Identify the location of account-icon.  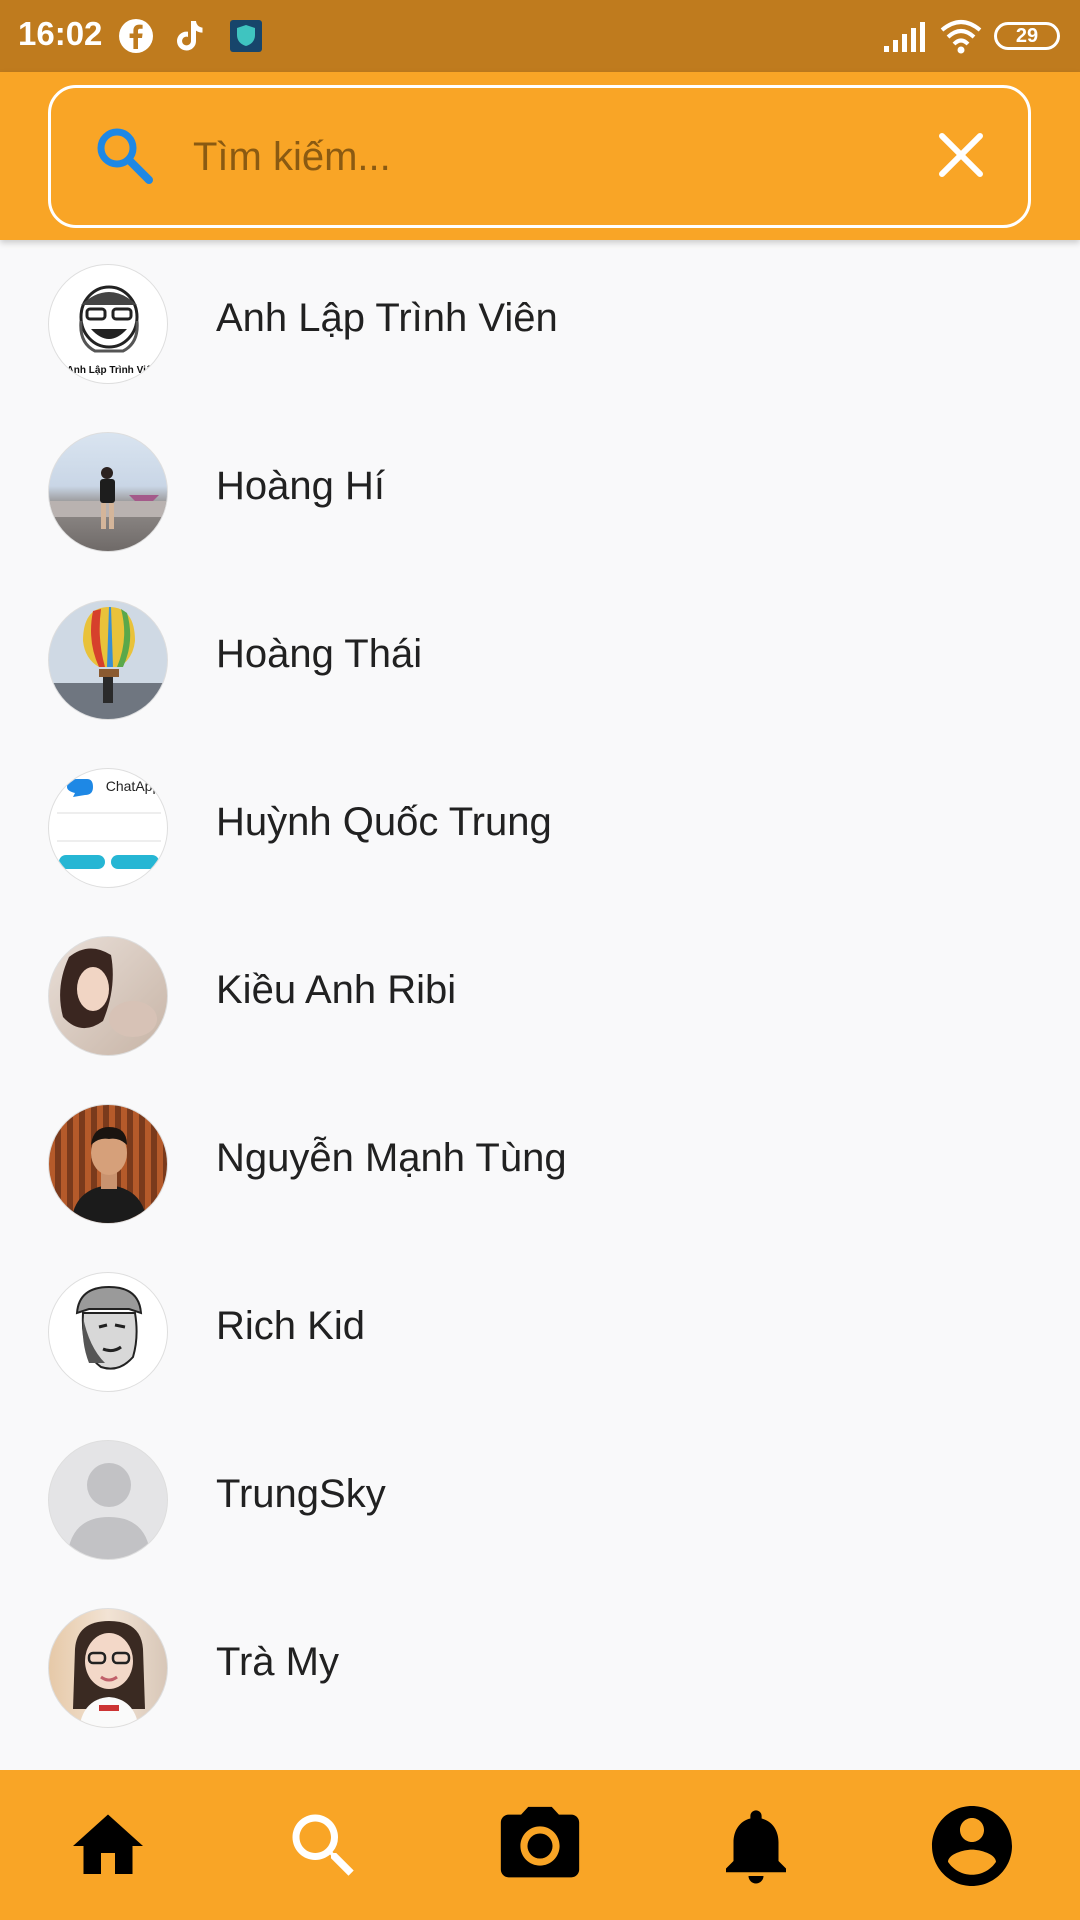
(972, 1846).